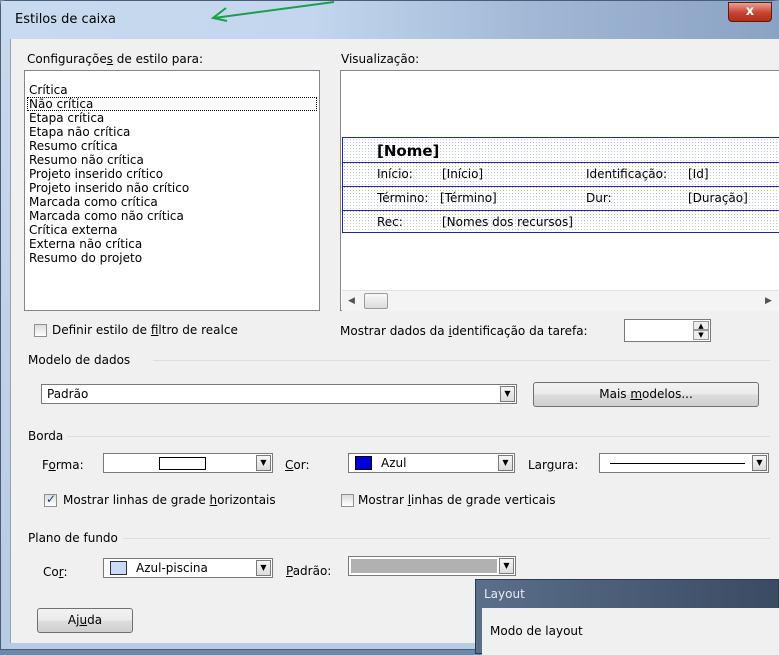 Image resolution: width=779 pixels, height=655 pixels. I want to click on pattern-swatch, so click(424, 566).